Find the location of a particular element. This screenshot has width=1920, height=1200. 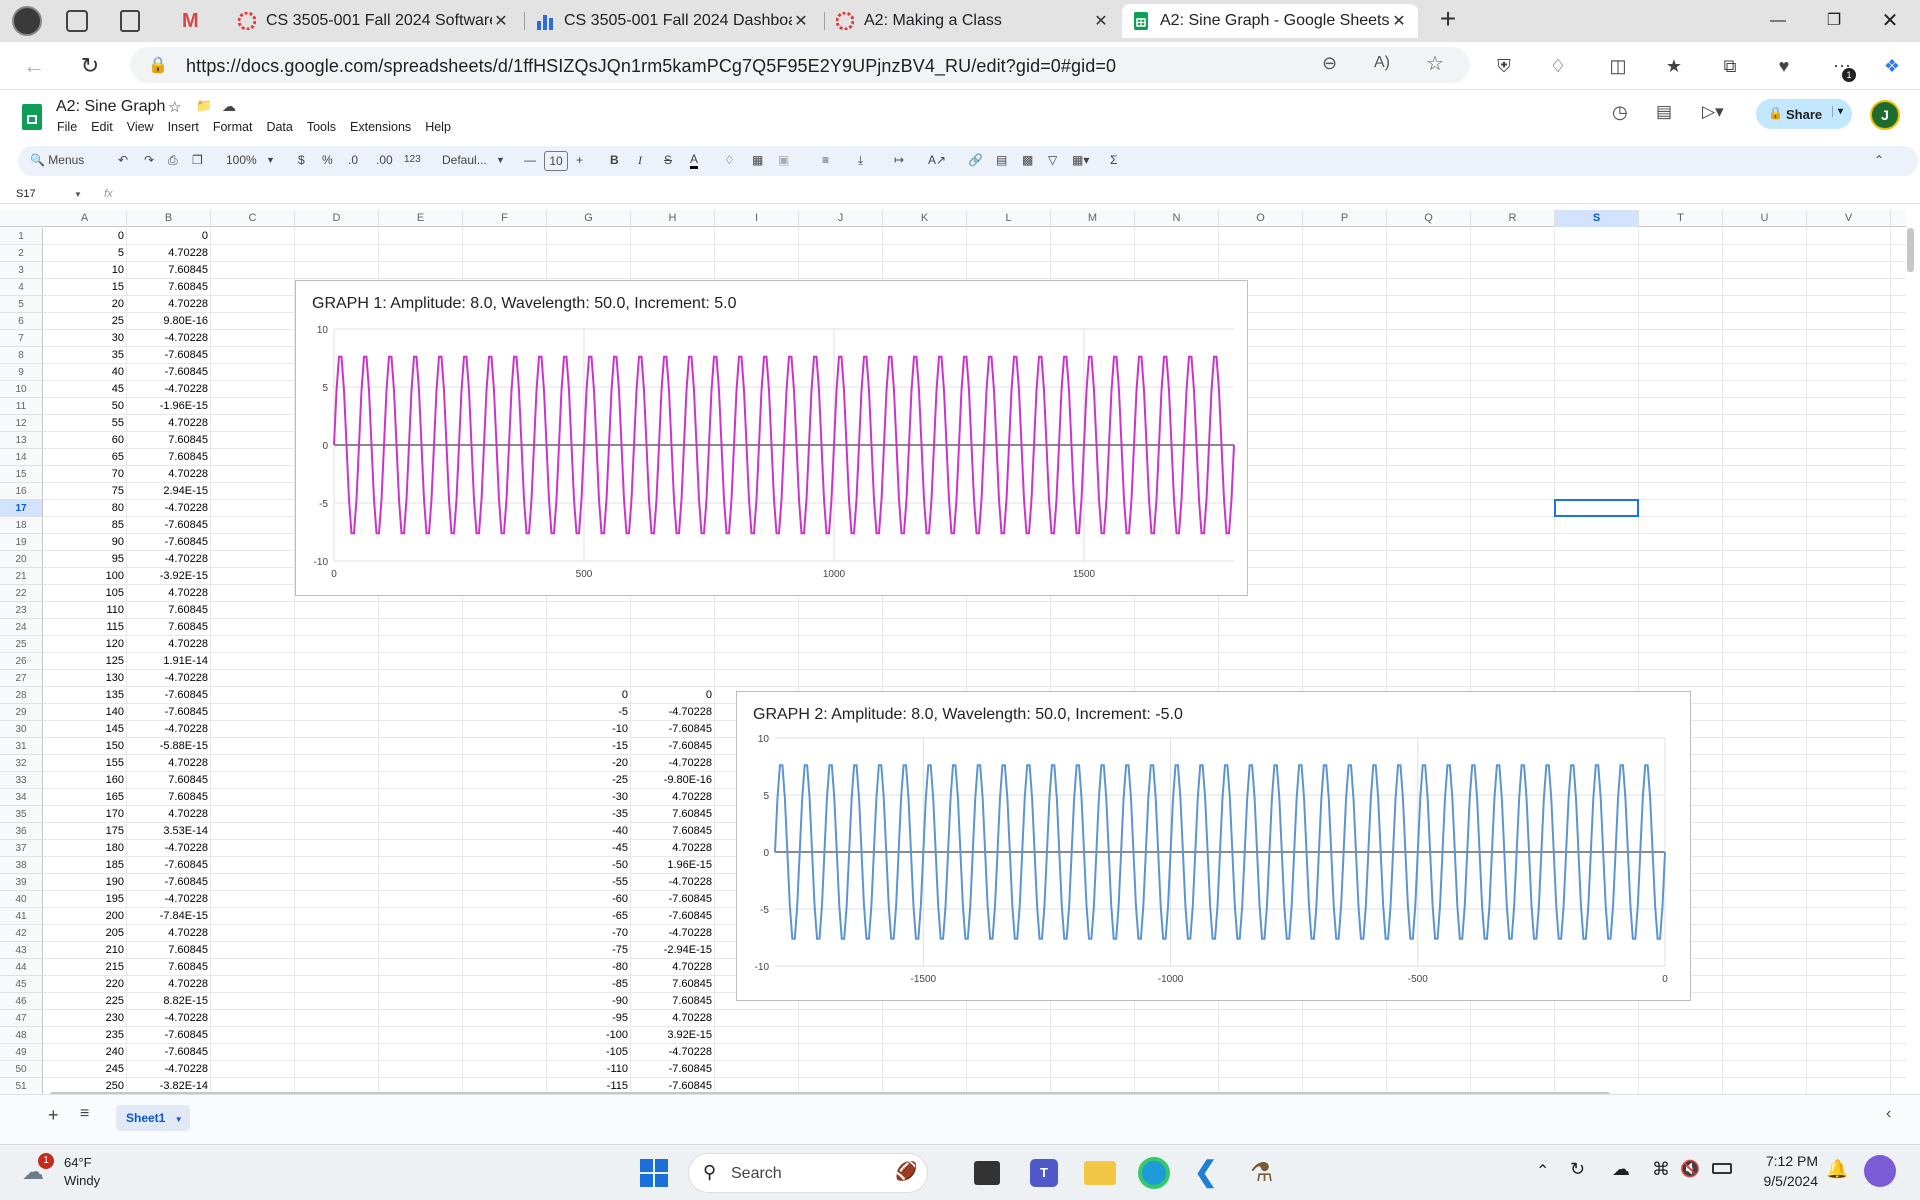

cell-B6: 9.80E-16 is located at coordinates (169, 321).